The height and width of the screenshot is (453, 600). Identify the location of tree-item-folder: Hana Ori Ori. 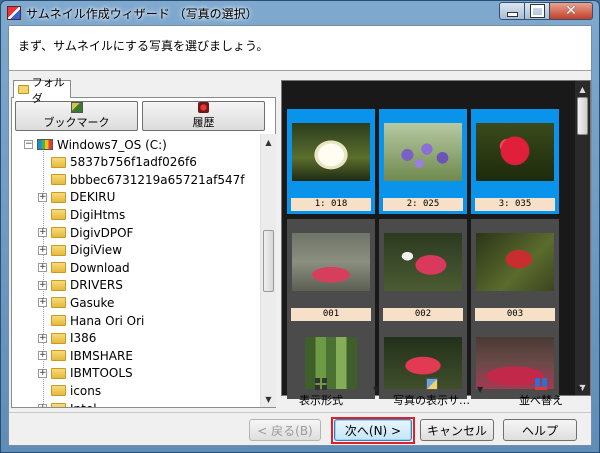
(91, 320).